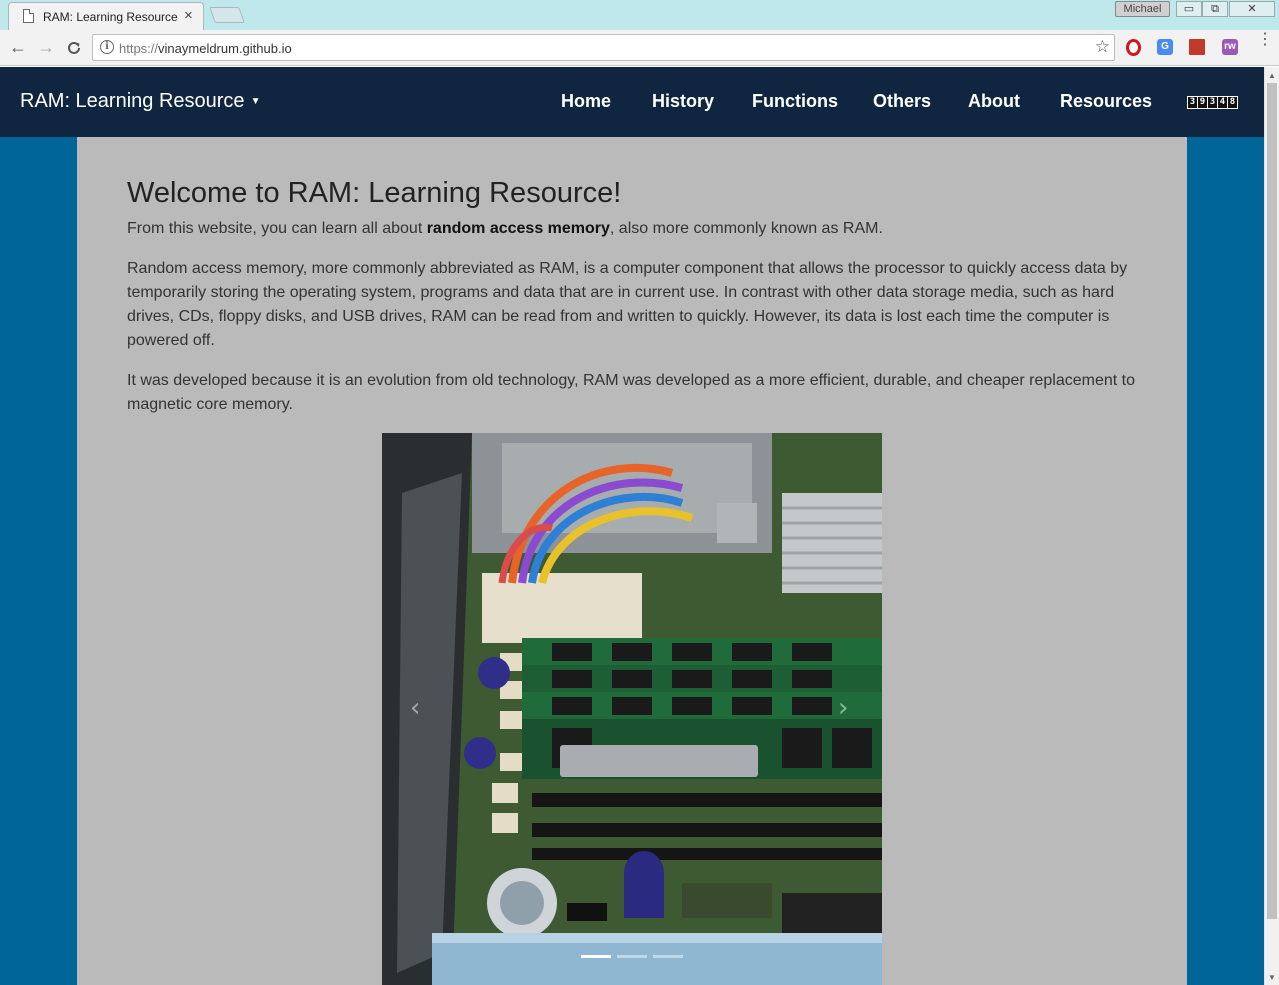 Image resolution: width=1279 pixels, height=985 pixels. Describe the element at coordinates (1252, 9) in the screenshot. I see `window-close-button: ✕` at that location.